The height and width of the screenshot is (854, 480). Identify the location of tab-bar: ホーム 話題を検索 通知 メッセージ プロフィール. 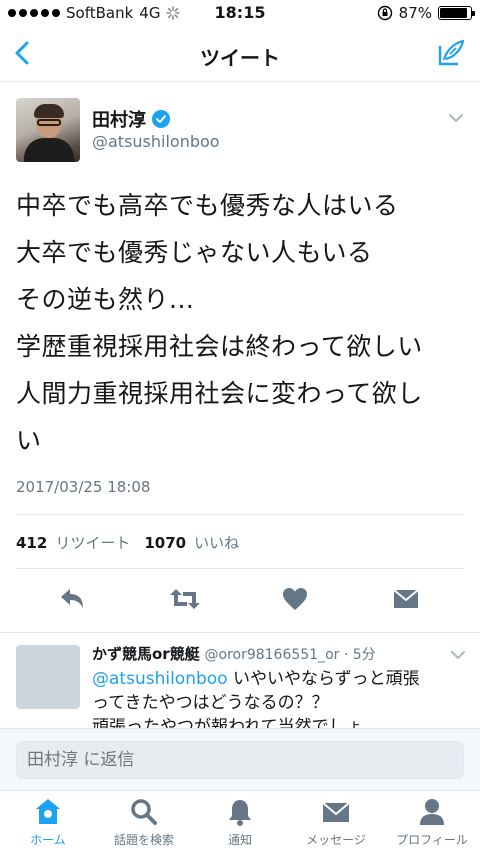
(240, 822).